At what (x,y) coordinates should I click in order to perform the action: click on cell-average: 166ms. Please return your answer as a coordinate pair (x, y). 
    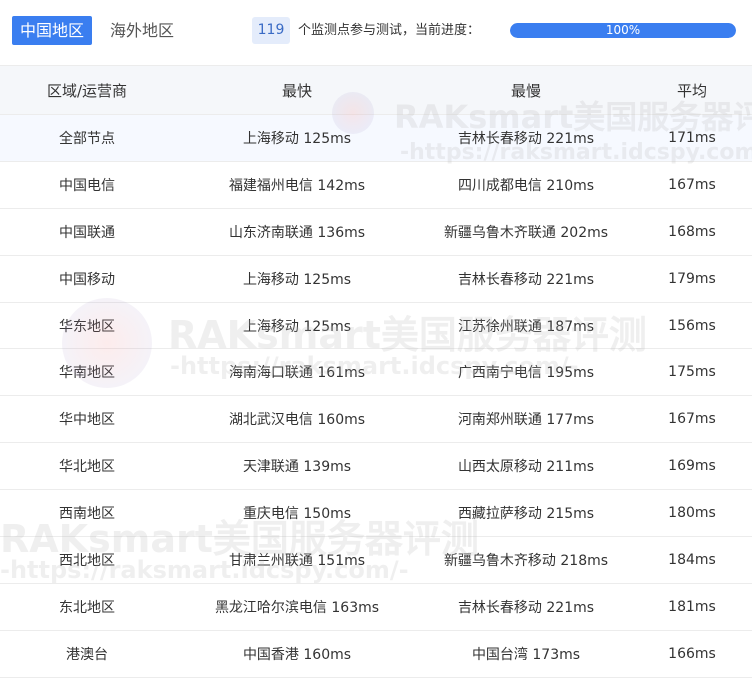
    Looking at the image, I should click on (692, 653).